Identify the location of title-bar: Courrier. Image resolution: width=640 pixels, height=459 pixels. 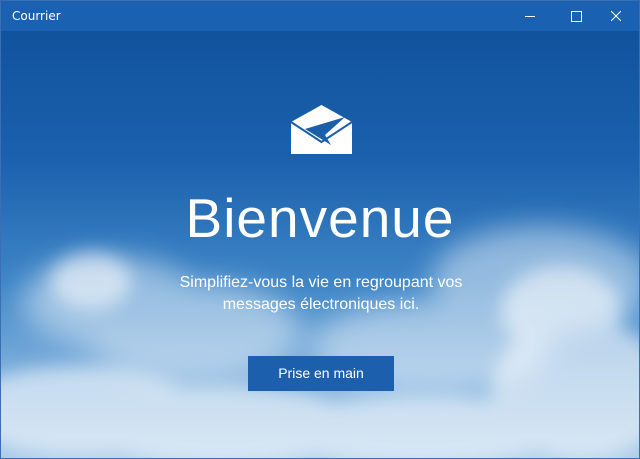
(320, 16).